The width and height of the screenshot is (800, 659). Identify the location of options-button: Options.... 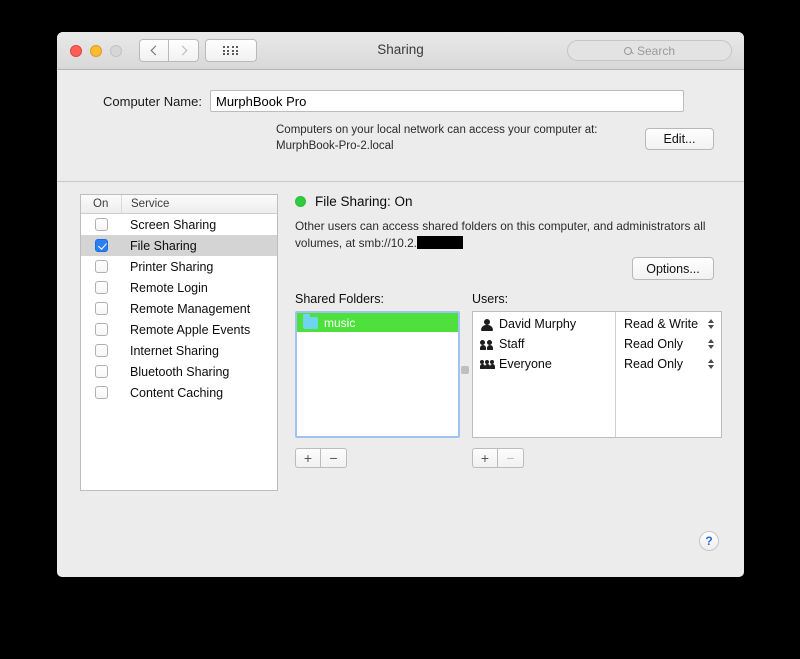
(673, 268).